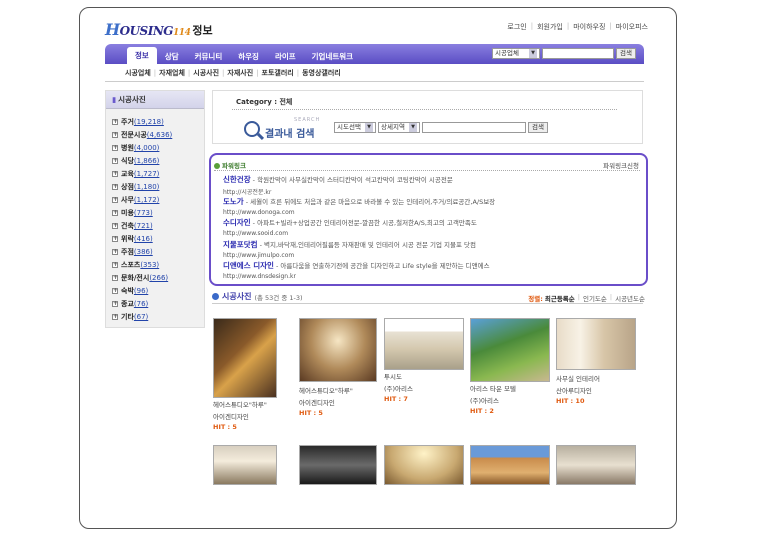 The height and width of the screenshot is (539, 770). Describe the element at coordinates (143, 252) in the screenshot. I see `sidebar-item-count: (386)` at that location.